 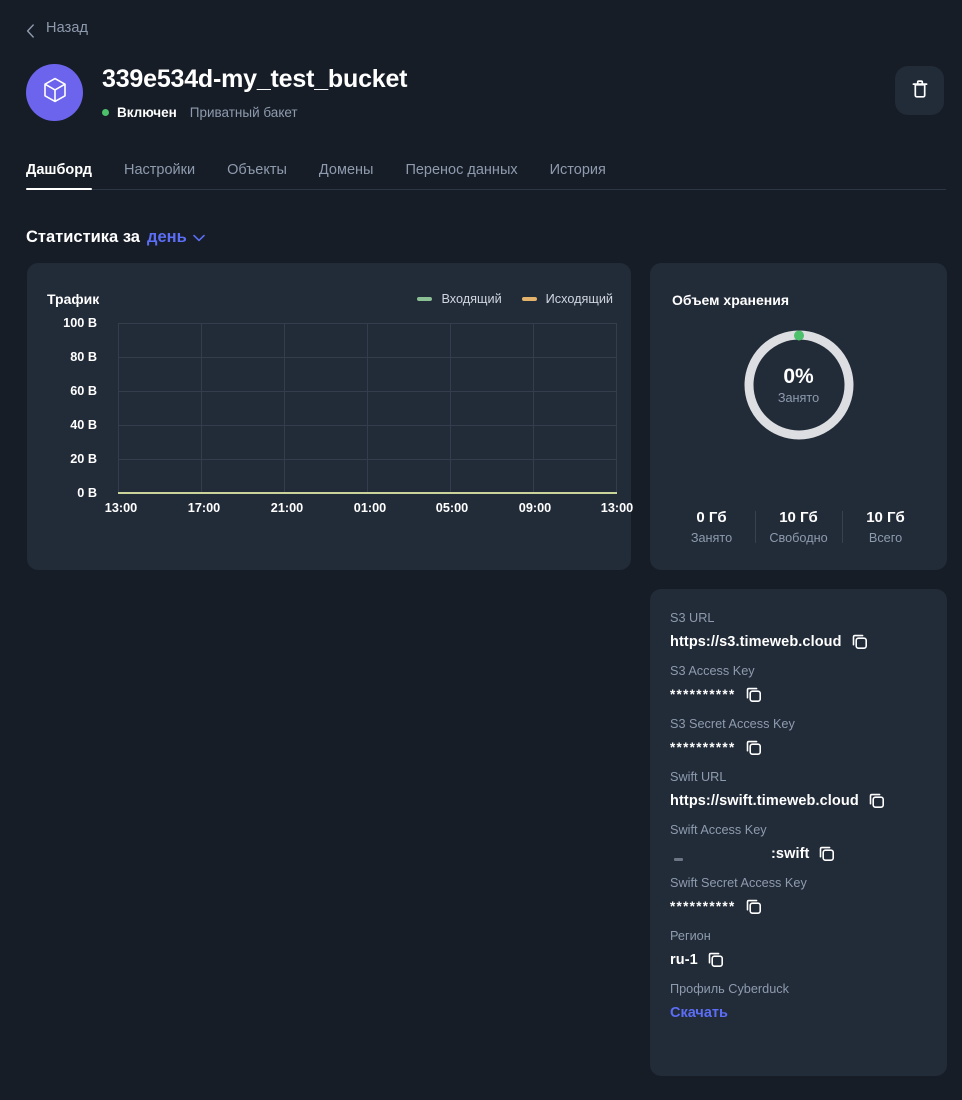 I want to click on bucket-status-row: Включен Приватный бакет, so click(x=254, y=112).